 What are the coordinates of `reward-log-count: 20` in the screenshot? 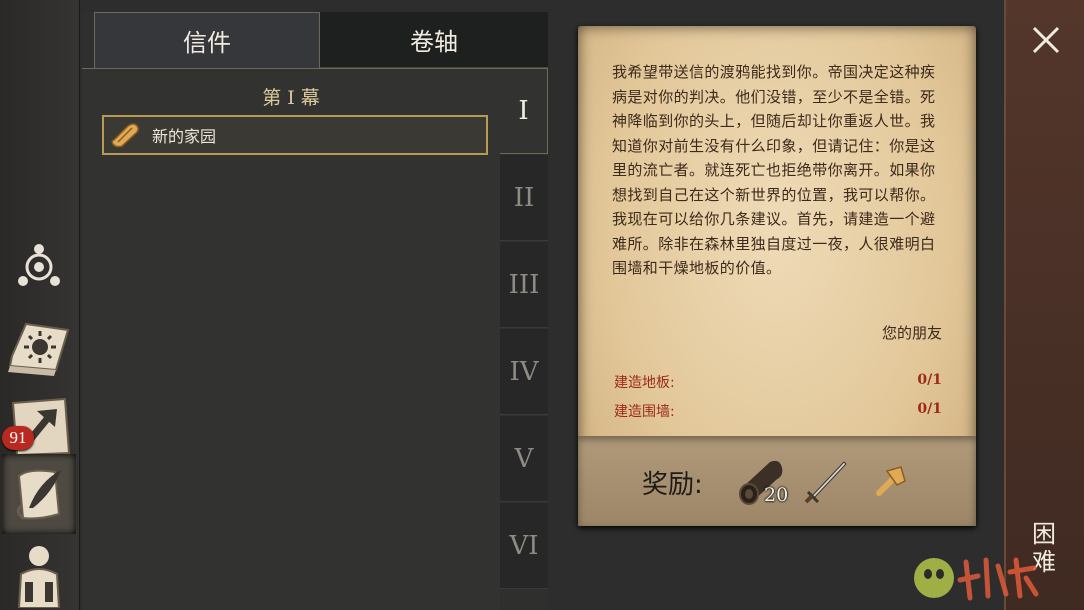 It's located at (776, 495).